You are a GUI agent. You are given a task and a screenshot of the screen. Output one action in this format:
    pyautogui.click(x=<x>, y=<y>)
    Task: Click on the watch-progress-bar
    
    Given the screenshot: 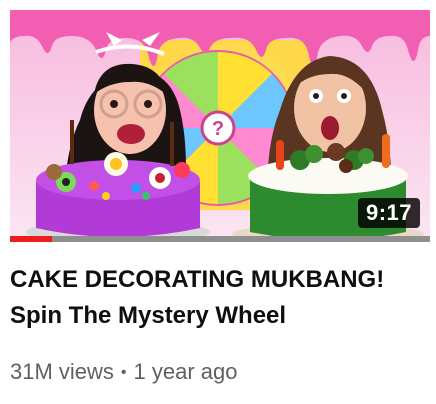 What is the action you would take?
    pyautogui.click(x=220, y=239)
    